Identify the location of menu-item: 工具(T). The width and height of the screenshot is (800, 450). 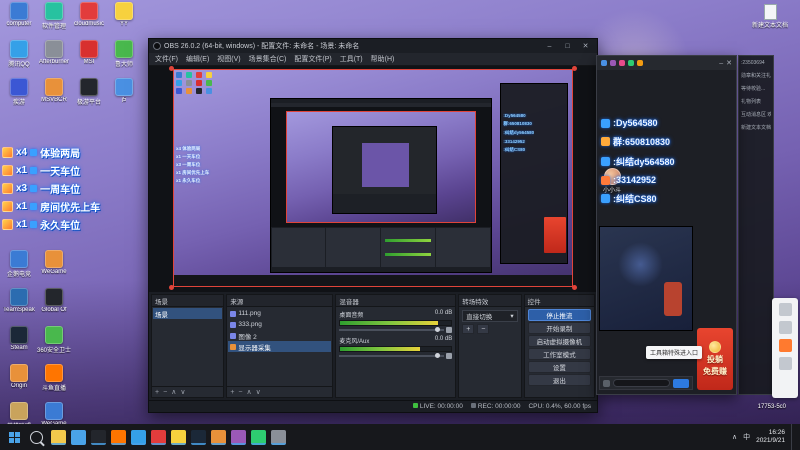
(351, 59).